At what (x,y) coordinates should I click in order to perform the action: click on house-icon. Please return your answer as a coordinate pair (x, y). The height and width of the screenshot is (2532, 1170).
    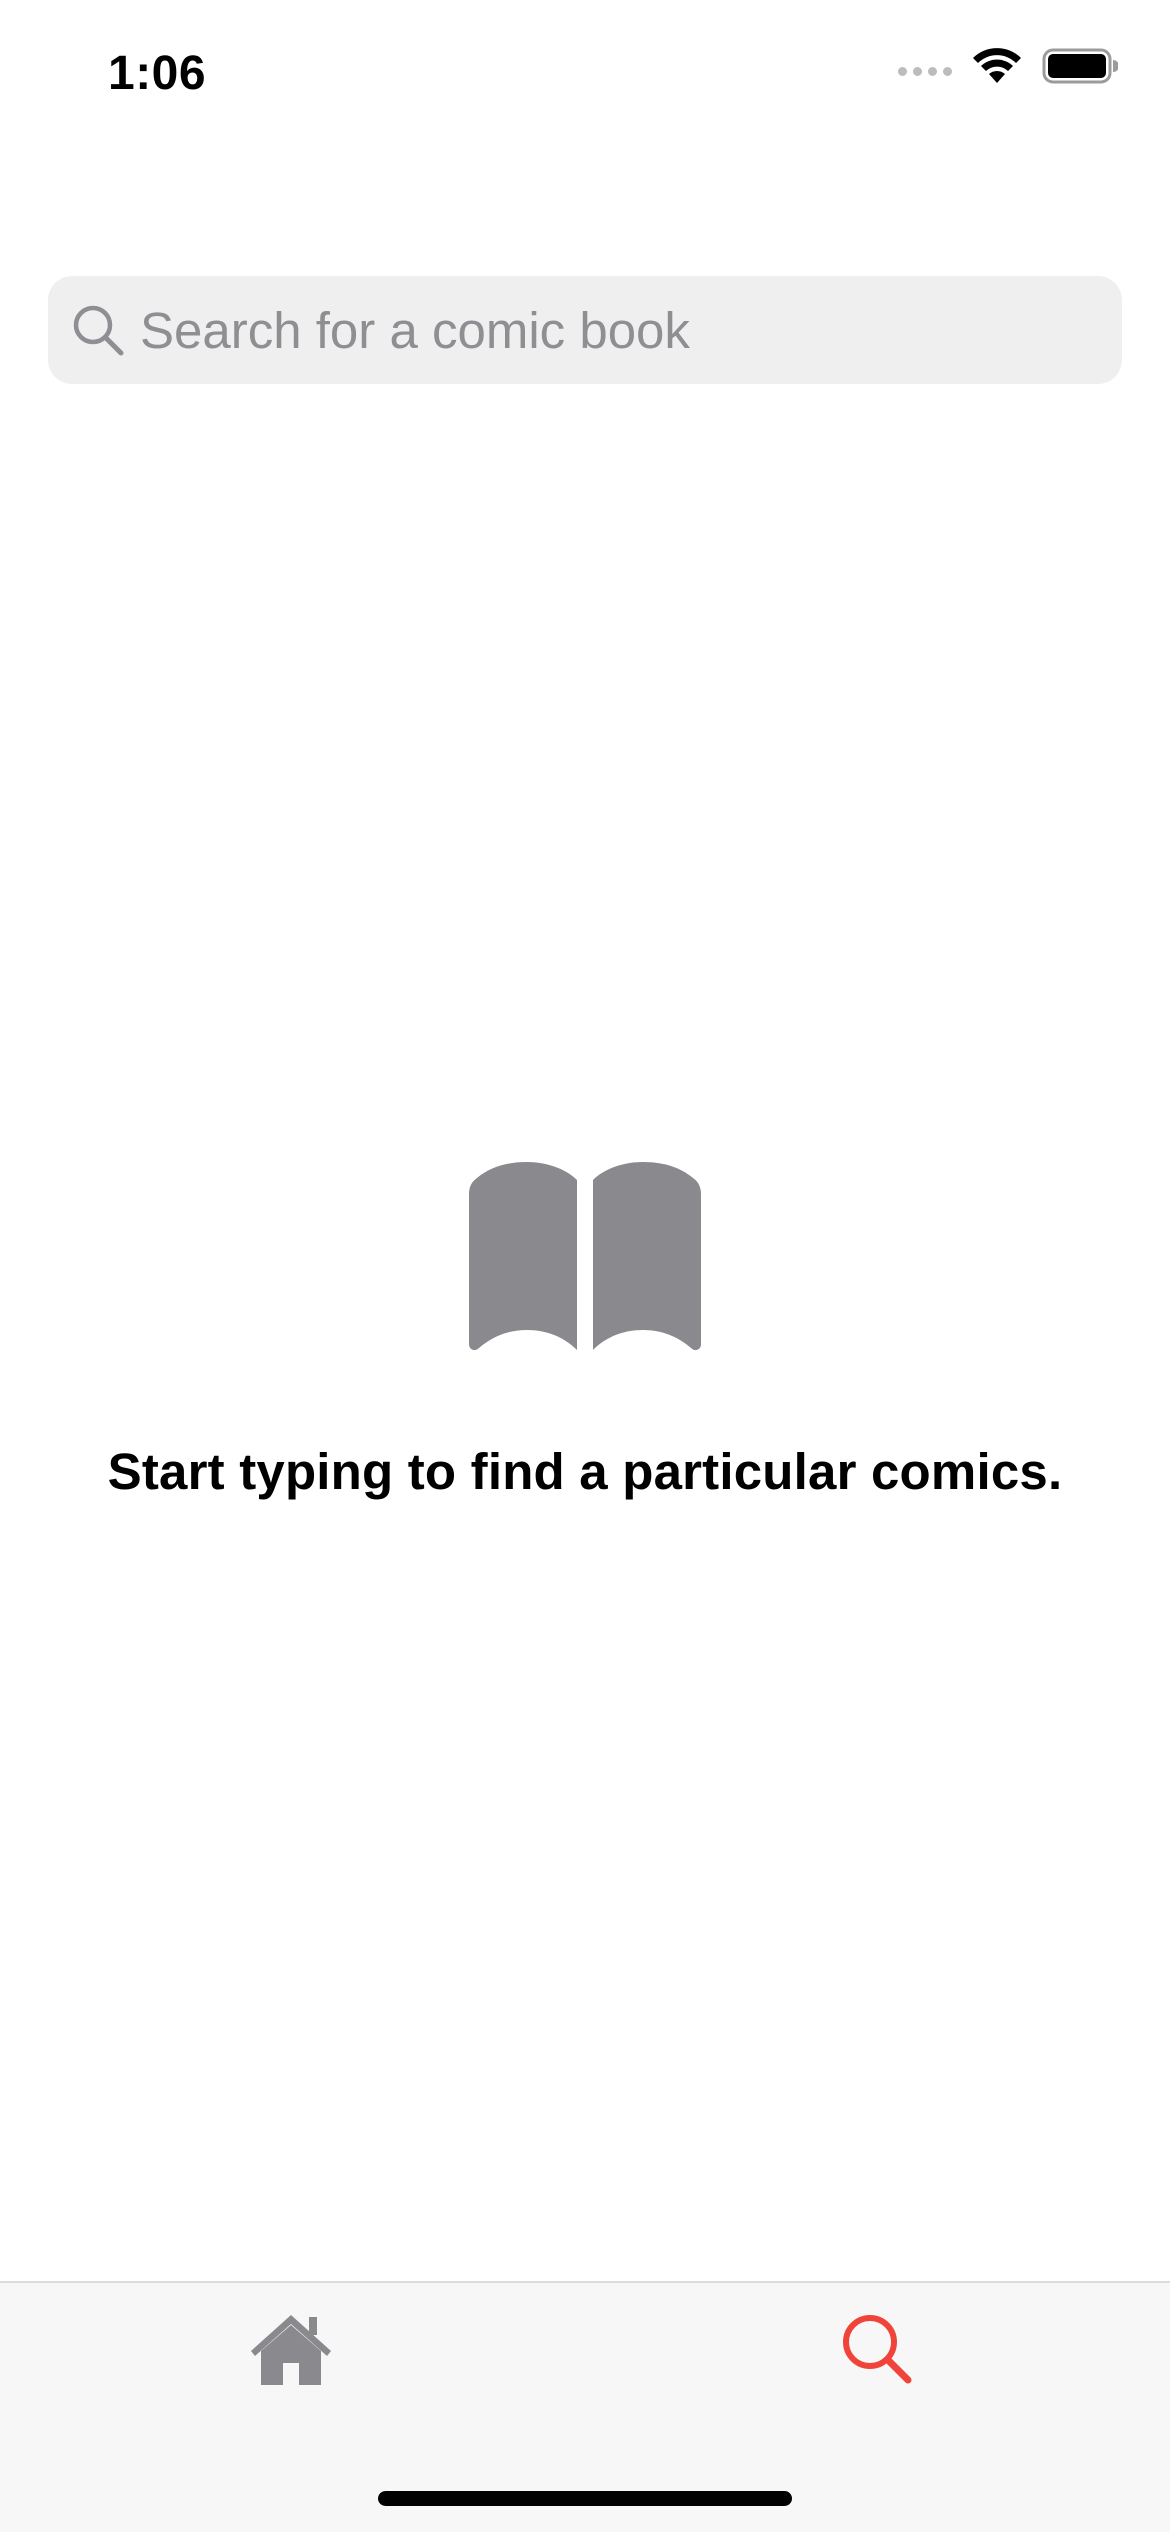
    Looking at the image, I should click on (291, 2350).